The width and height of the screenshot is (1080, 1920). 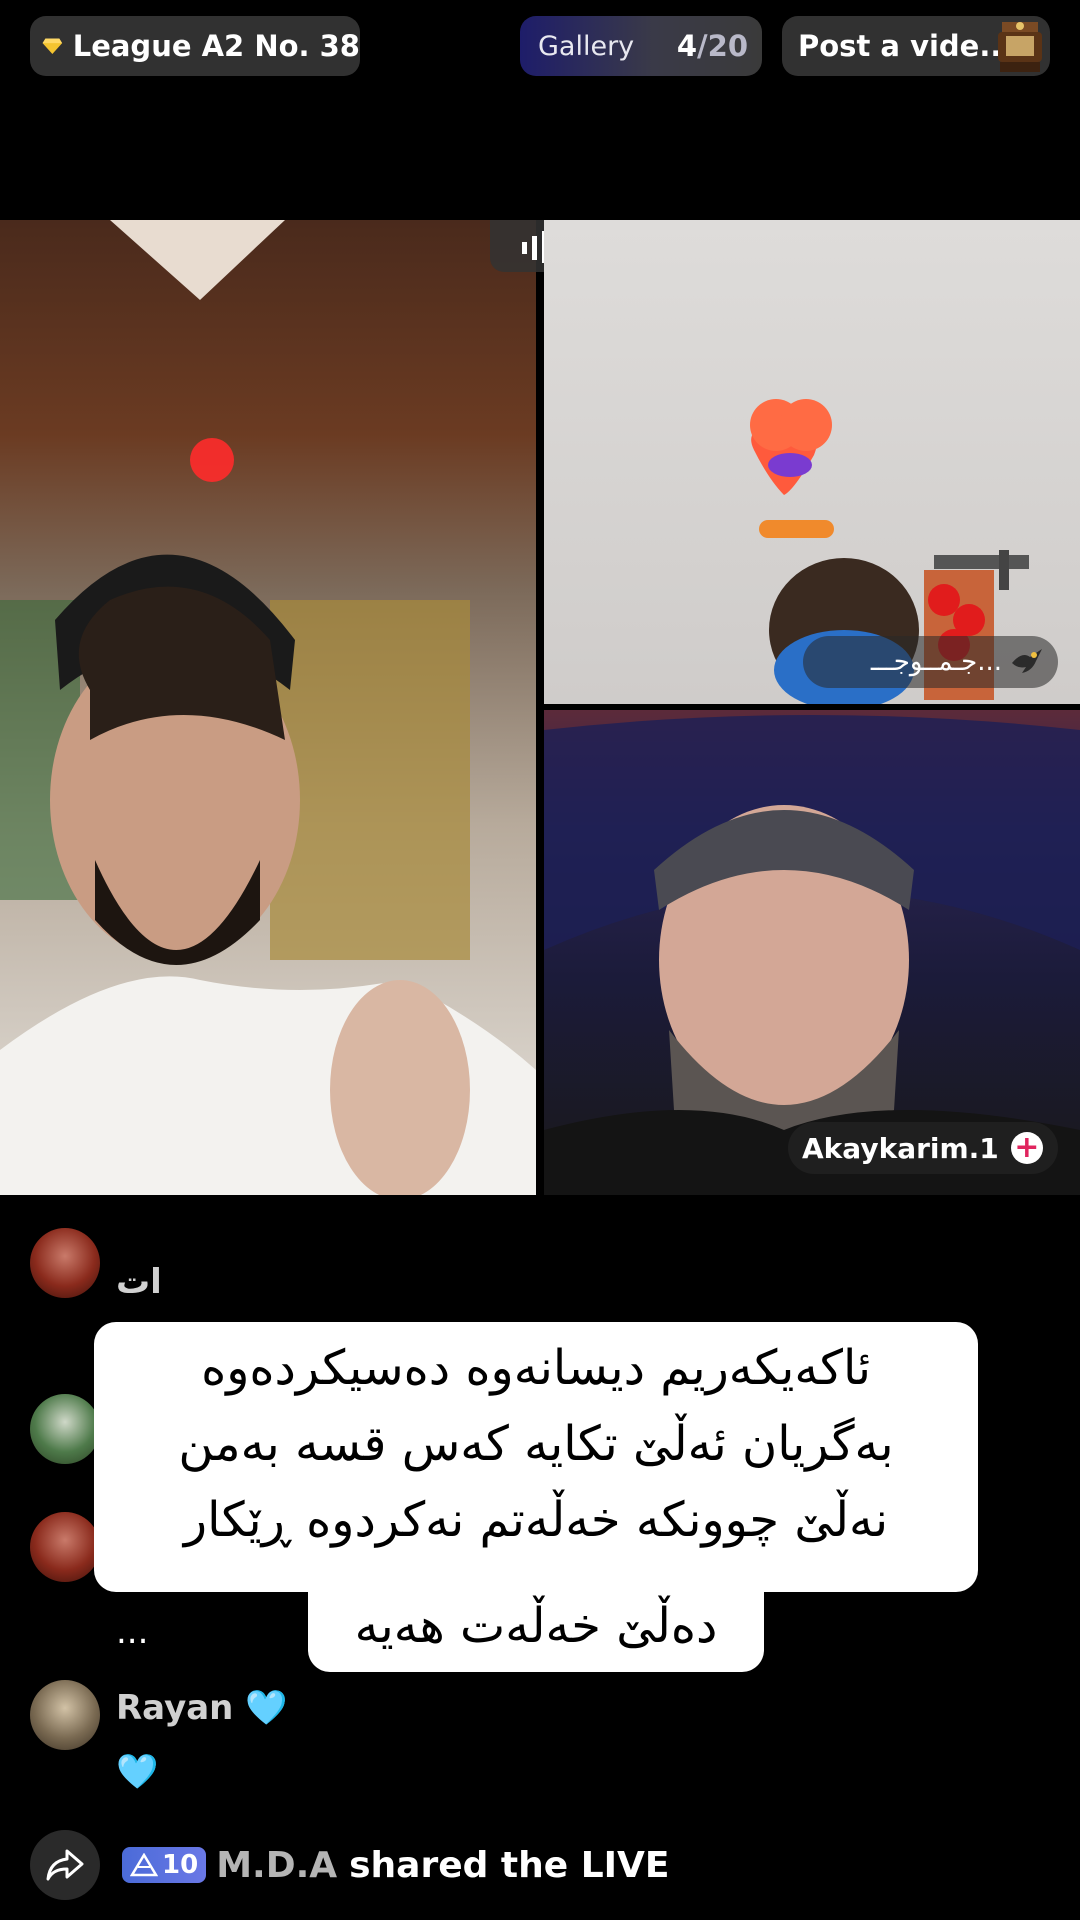 What do you see at coordinates (536, 1626) in the screenshot?
I see `caption-line: دەڵێ خەڵەت هەیە` at bounding box center [536, 1626].